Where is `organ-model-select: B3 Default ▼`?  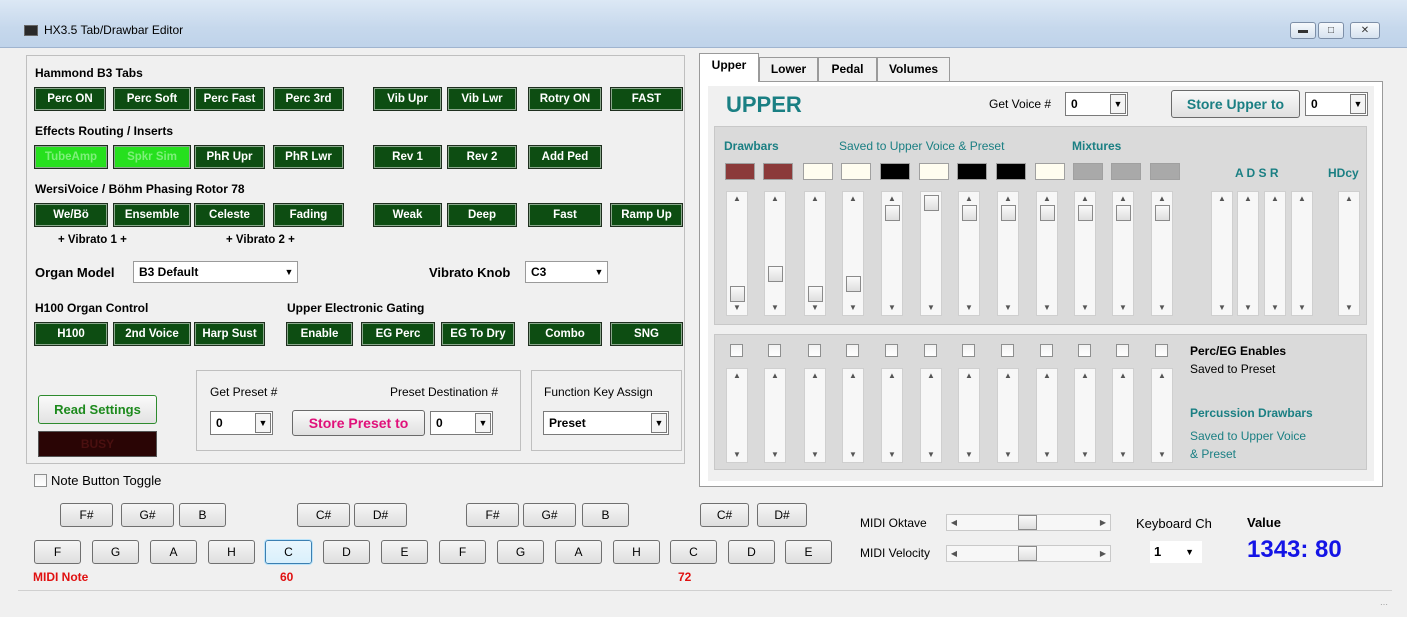 organ-model-select: B3 Default ▼ is located at coordinates (215, 272).